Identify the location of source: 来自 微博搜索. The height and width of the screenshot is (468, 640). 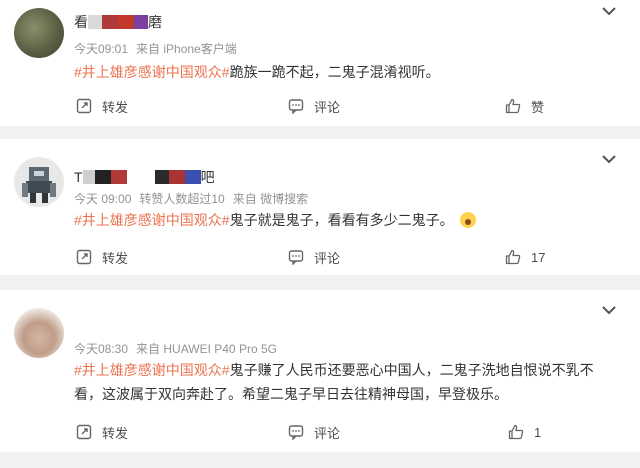
(270, 199).